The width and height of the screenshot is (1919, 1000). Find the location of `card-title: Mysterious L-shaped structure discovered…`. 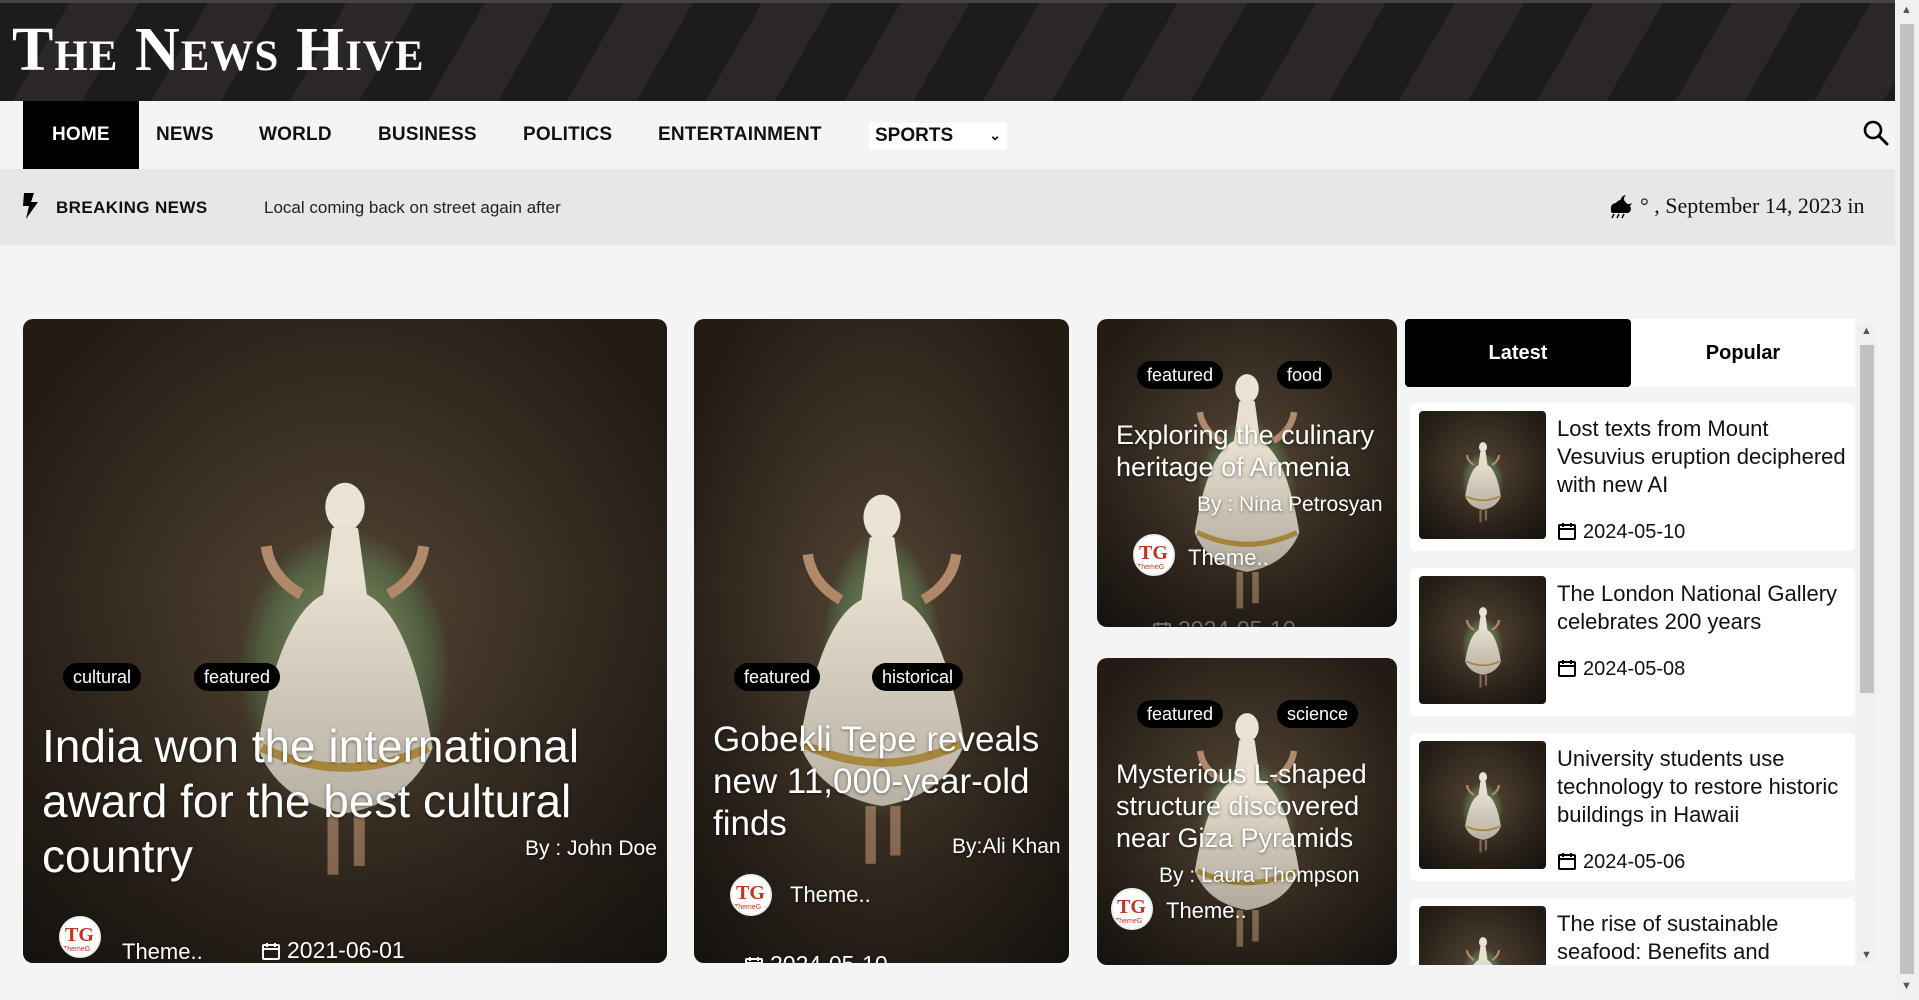

card-title: Mysterious L-shaped structure discovered… is located at coordinates (1256, 806).